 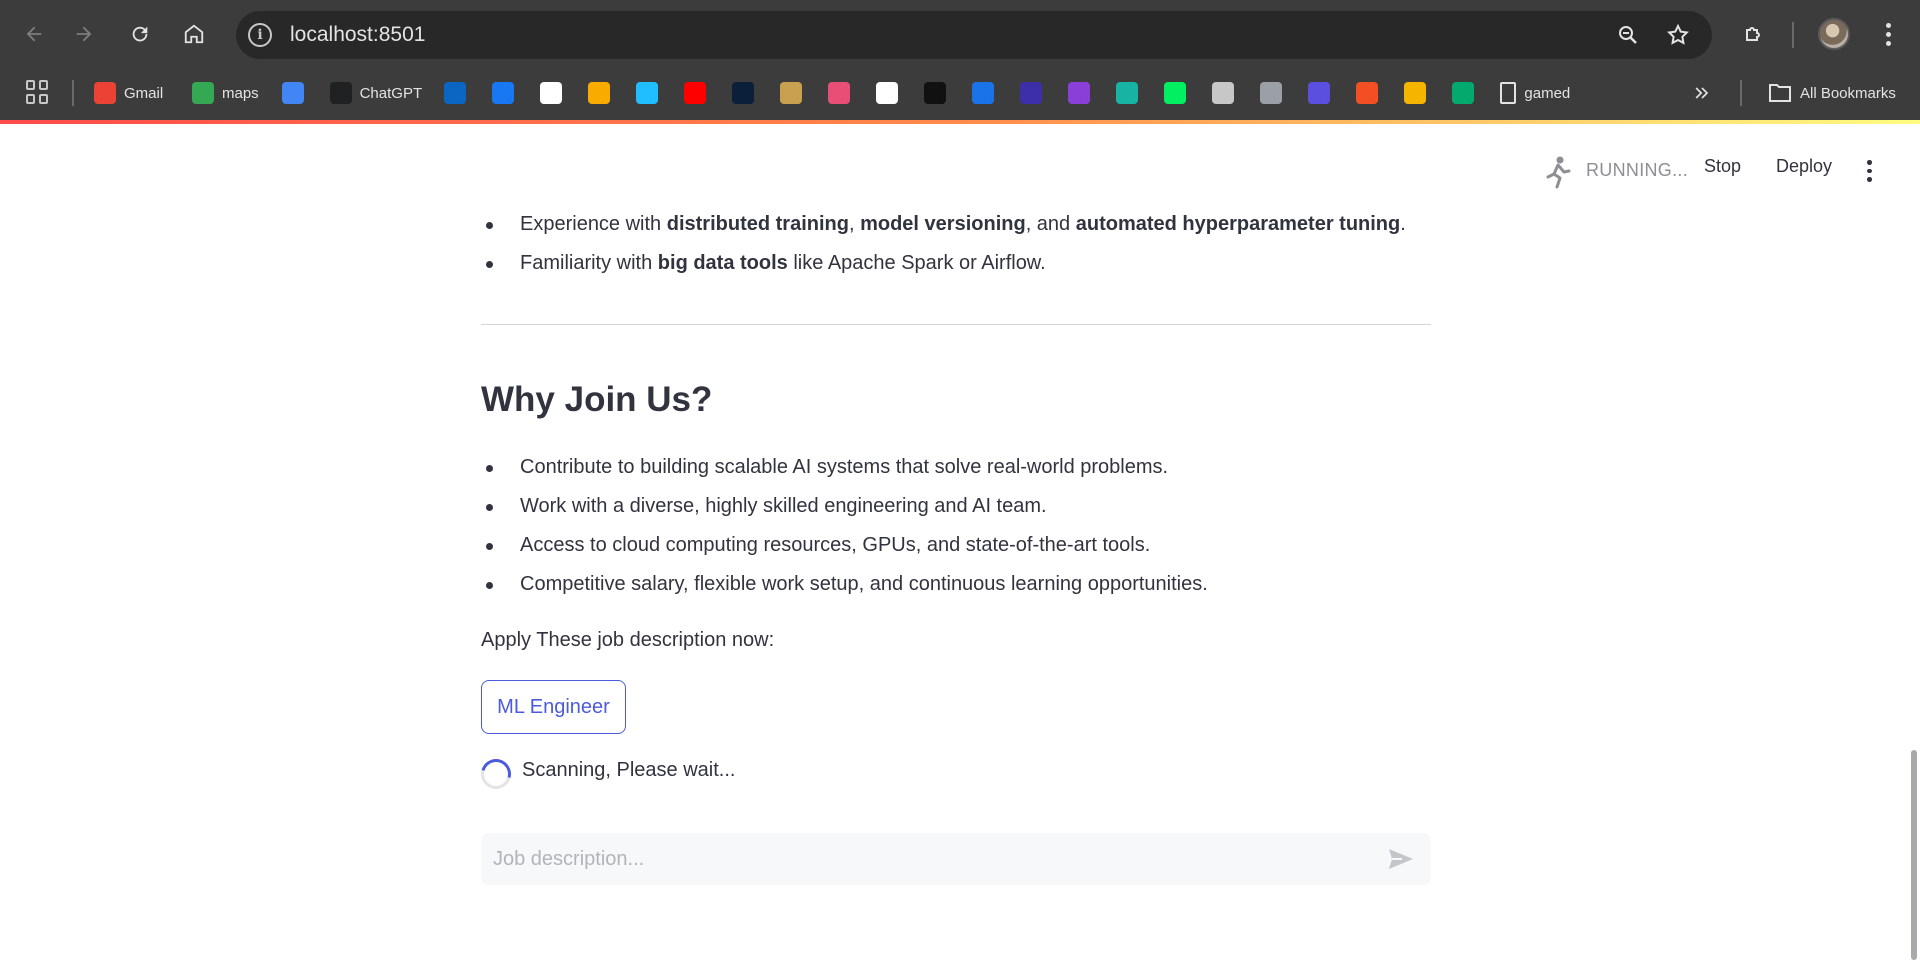 I want to click on home-icon, so click(x=194, y=34).